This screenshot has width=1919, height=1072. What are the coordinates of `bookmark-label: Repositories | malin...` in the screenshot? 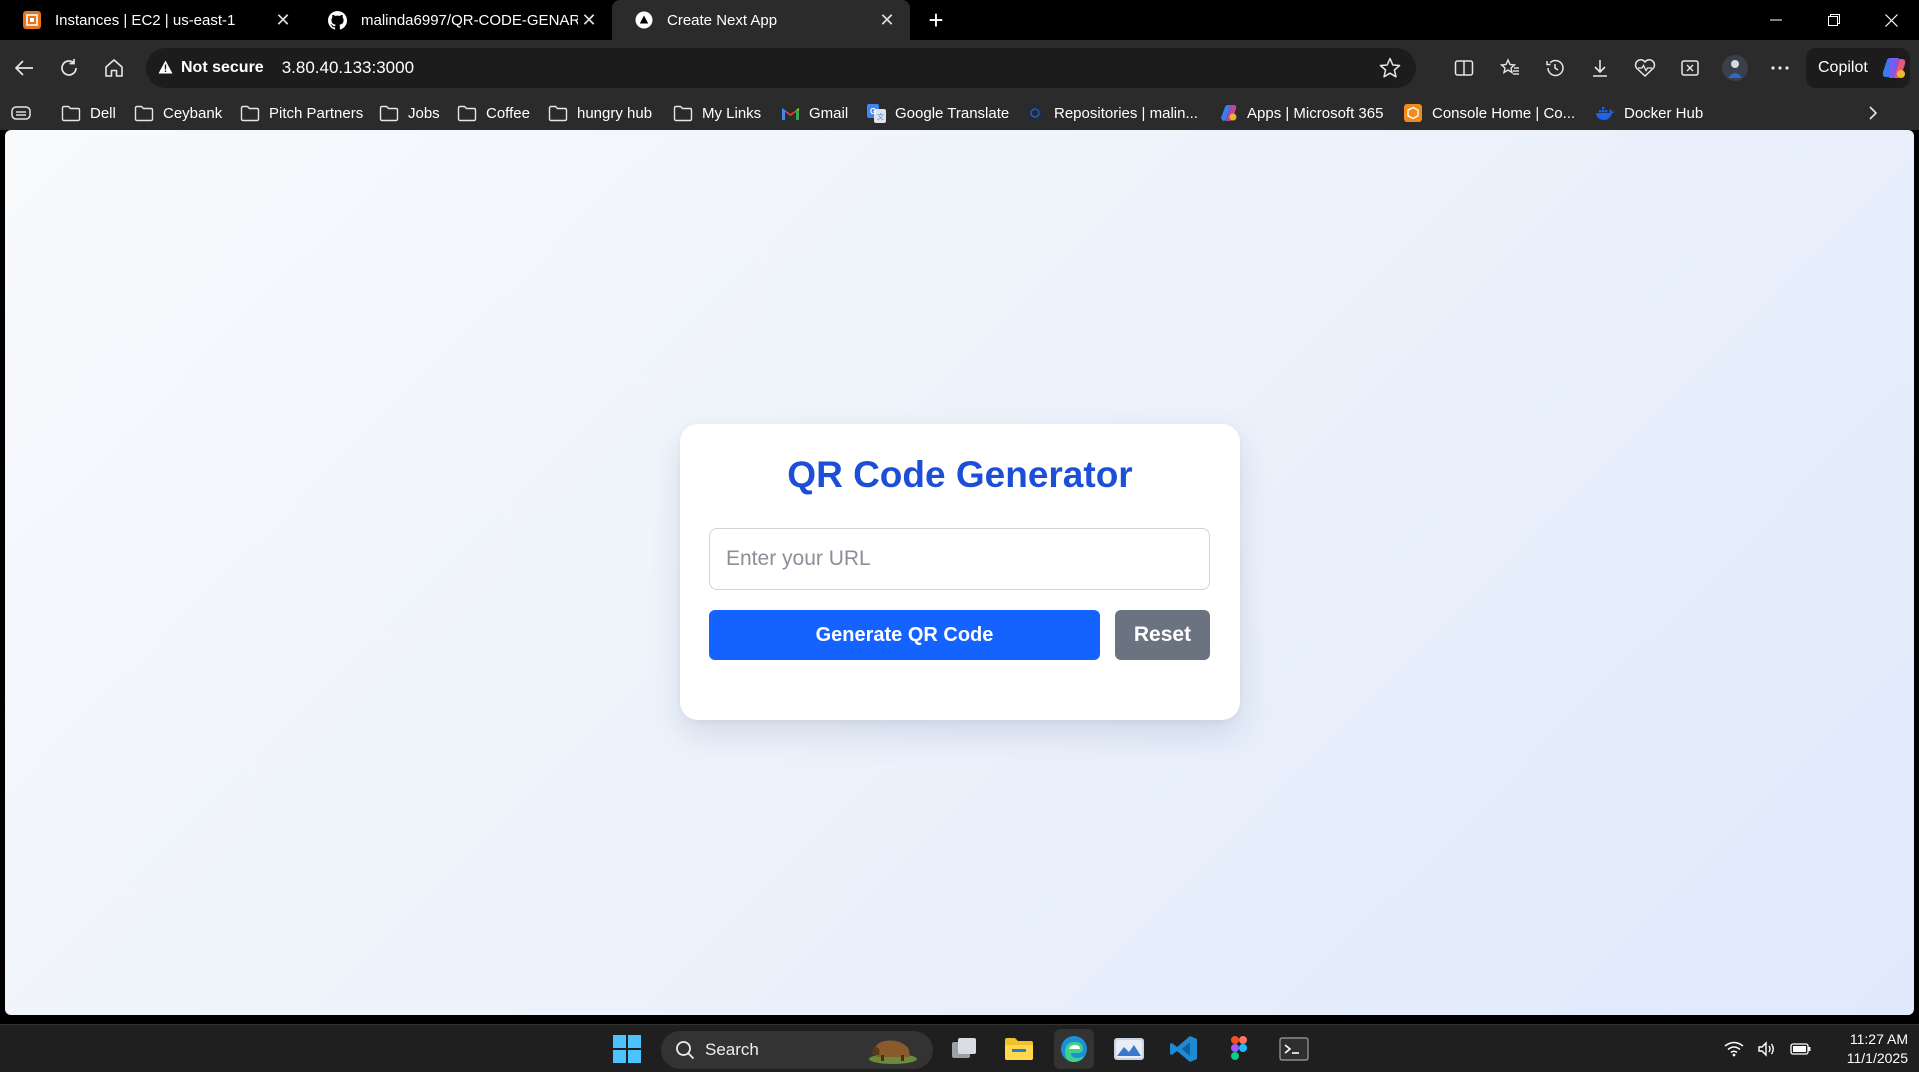 It's located at (1126, 113).